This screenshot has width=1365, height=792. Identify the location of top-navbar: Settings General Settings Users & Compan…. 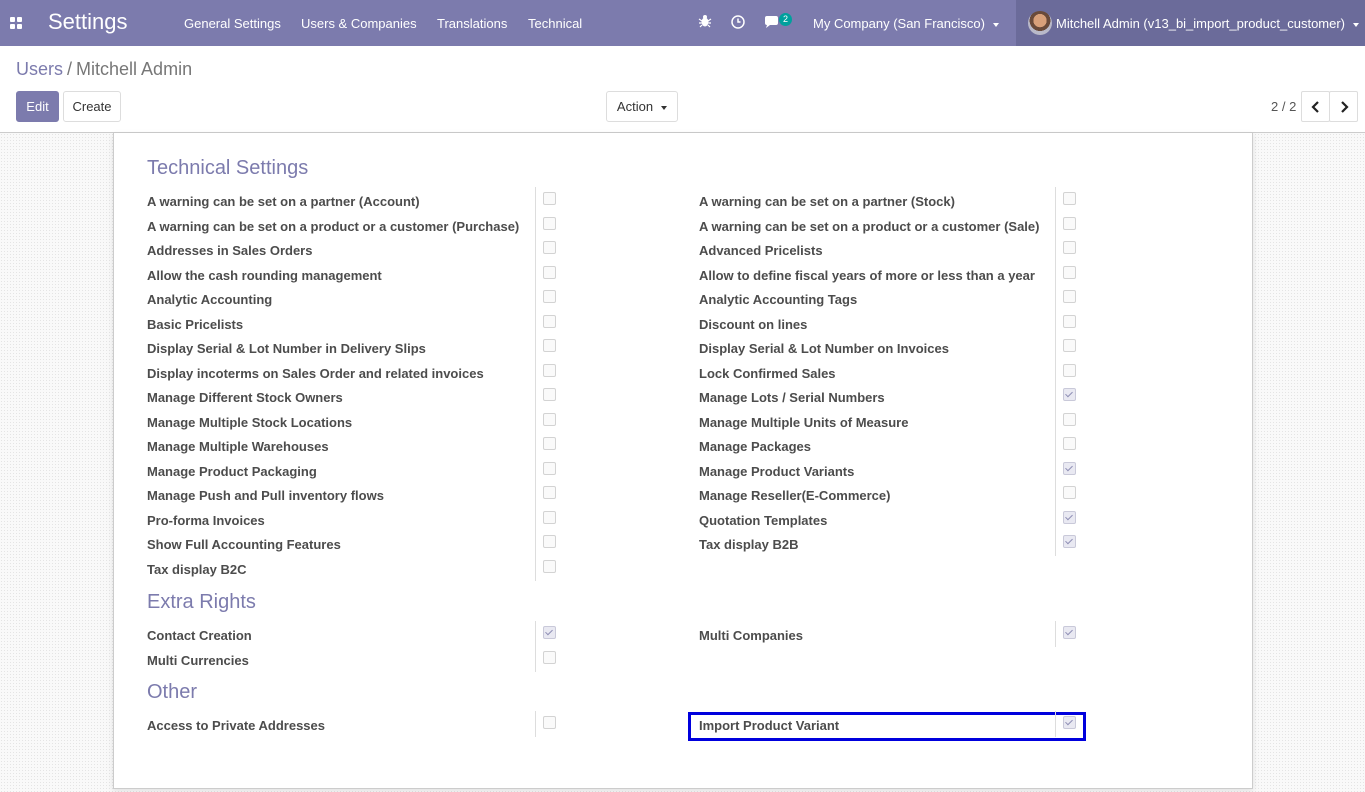
(682, 23).